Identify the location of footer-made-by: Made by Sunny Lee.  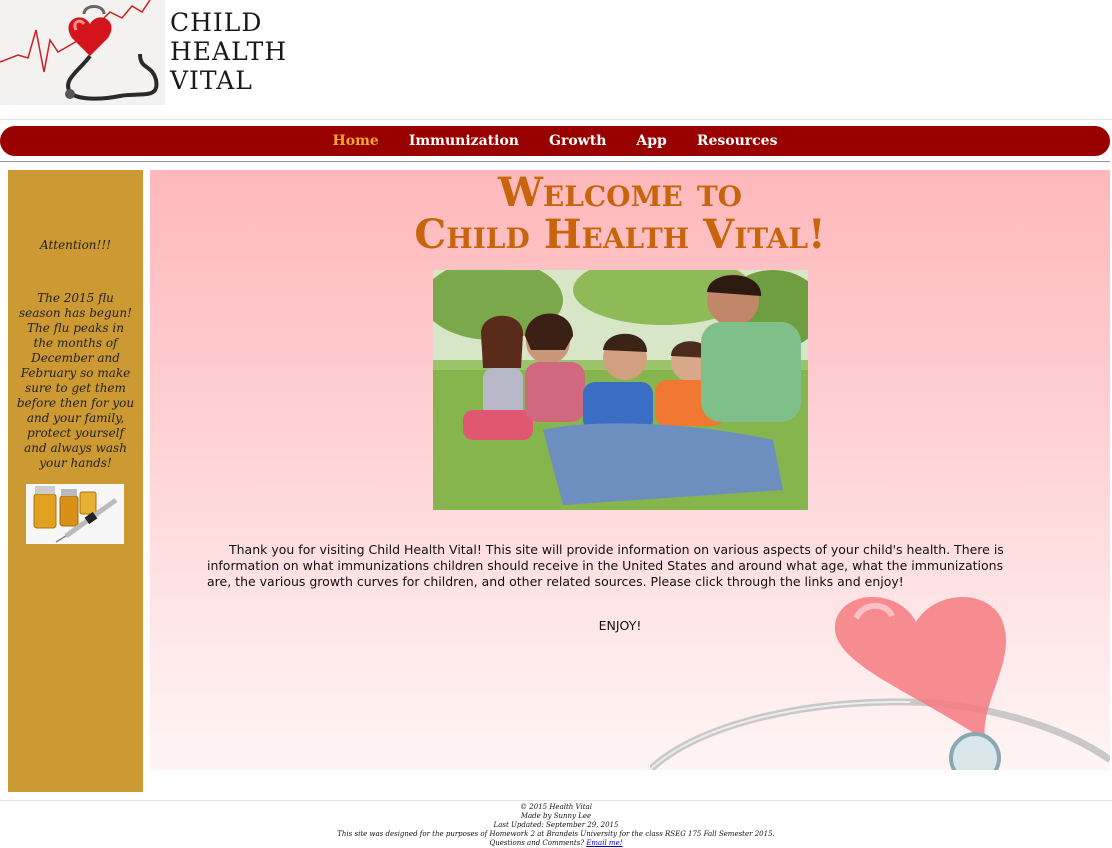
(556, 816).